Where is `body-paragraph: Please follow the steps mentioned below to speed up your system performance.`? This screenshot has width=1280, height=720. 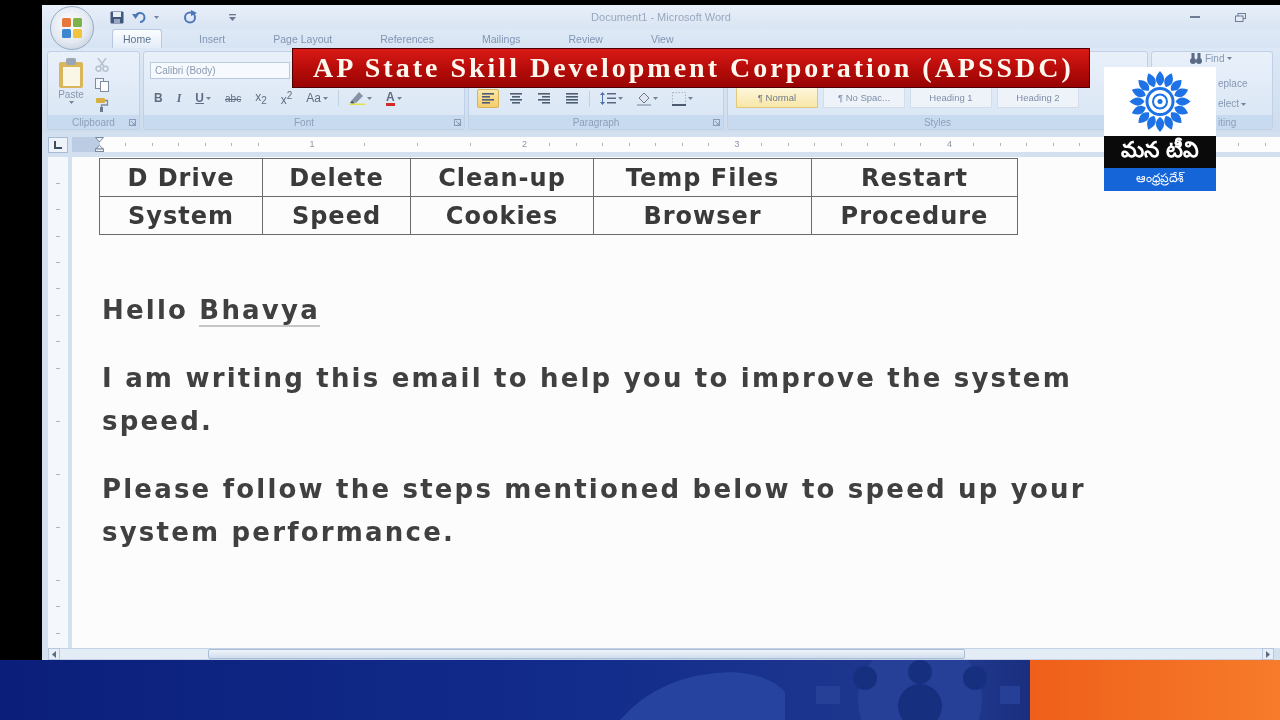 body-paragraph: Please follow the steps mentioned below to speed up your system performance. is located at coordinates (594, 511).